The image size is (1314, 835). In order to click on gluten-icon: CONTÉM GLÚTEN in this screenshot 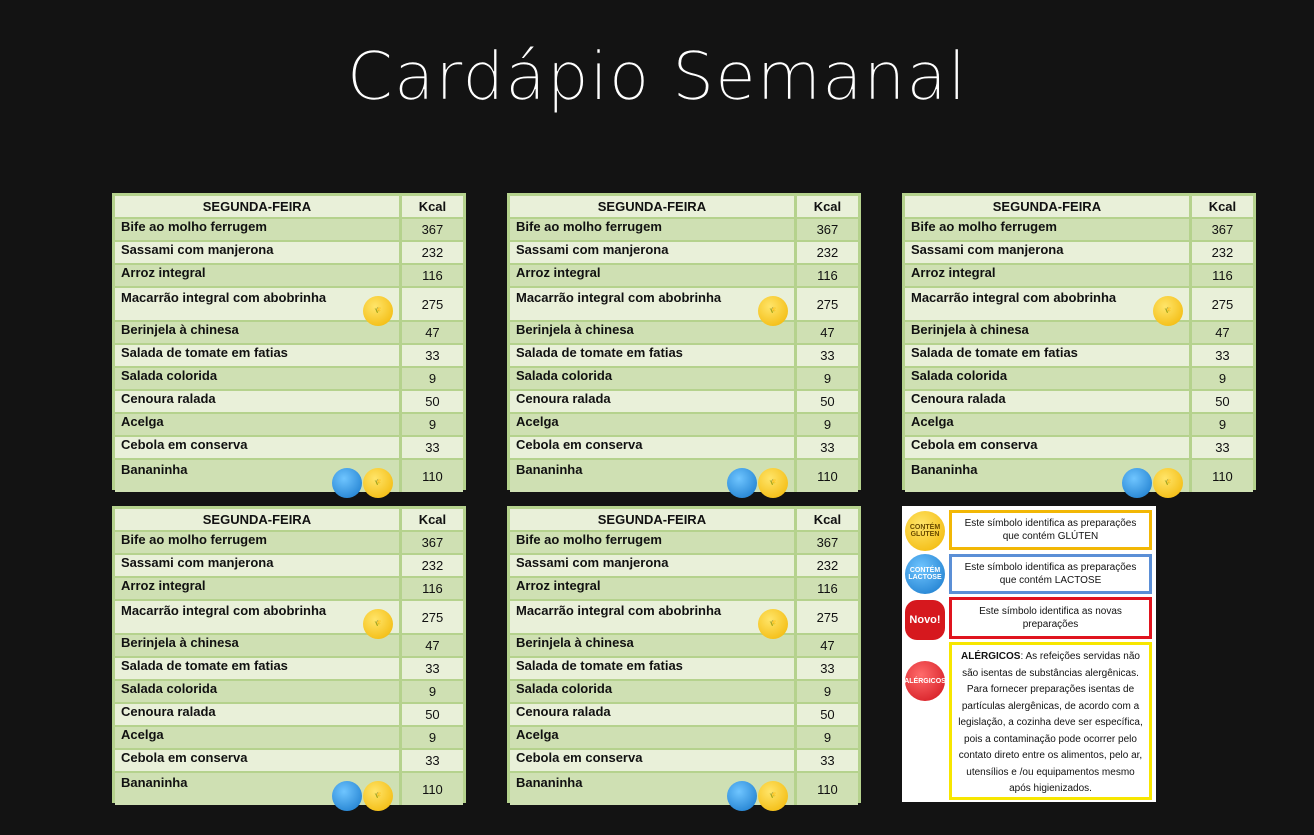, I will do `click(925, 531)`.